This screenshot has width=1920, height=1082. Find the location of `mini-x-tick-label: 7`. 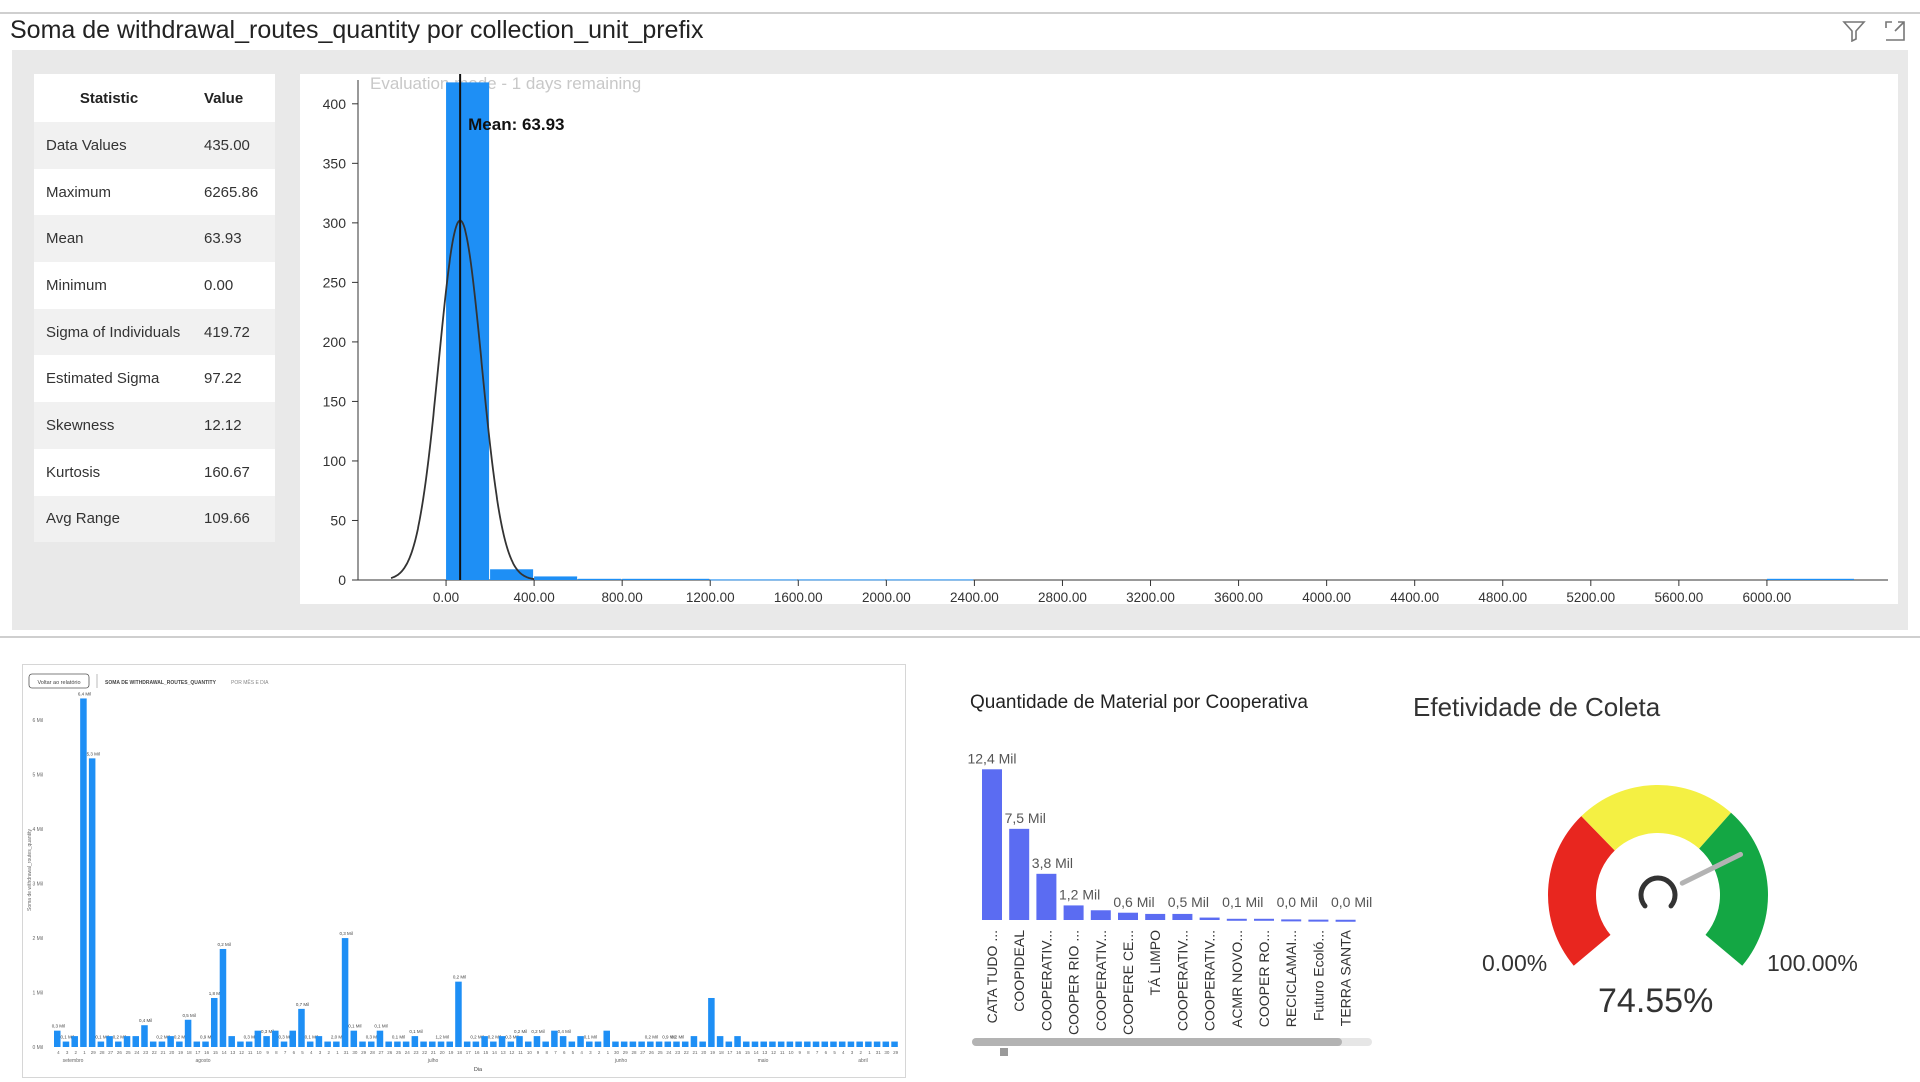

mini-x-tick-label: 7 is located at coordinates (285, 1052).